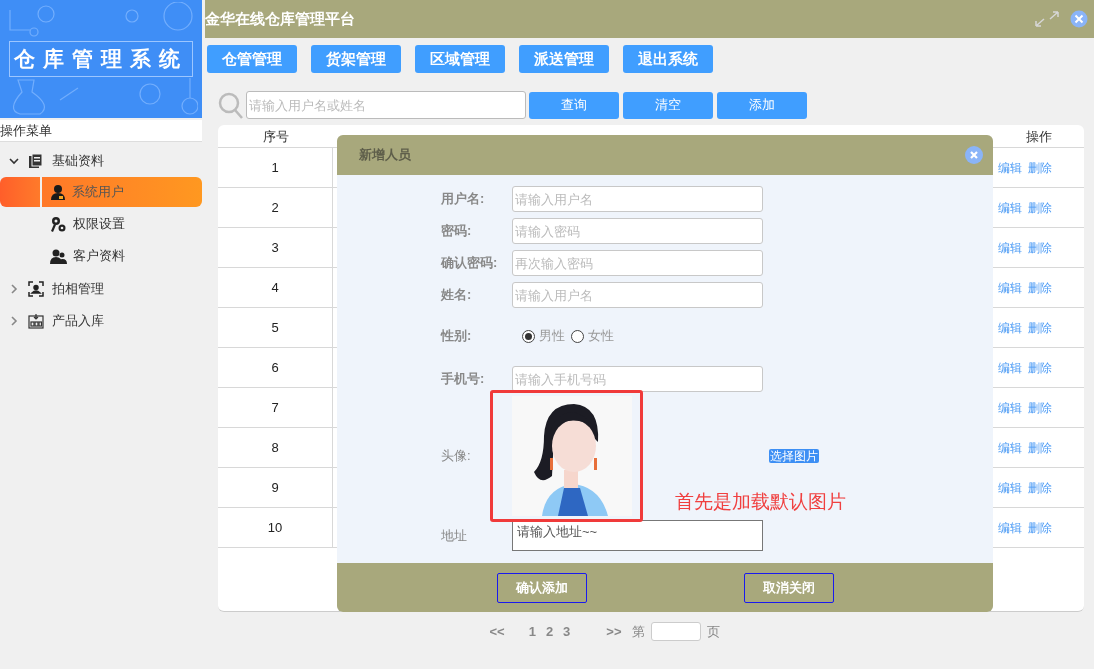 The width and height of the screenshot is (1094, 669). What do you see at coordinates (280, 18) in the screenshot?
I see `platform-title: 金华在线仓库管理平台` at bounding box center [280, 18].